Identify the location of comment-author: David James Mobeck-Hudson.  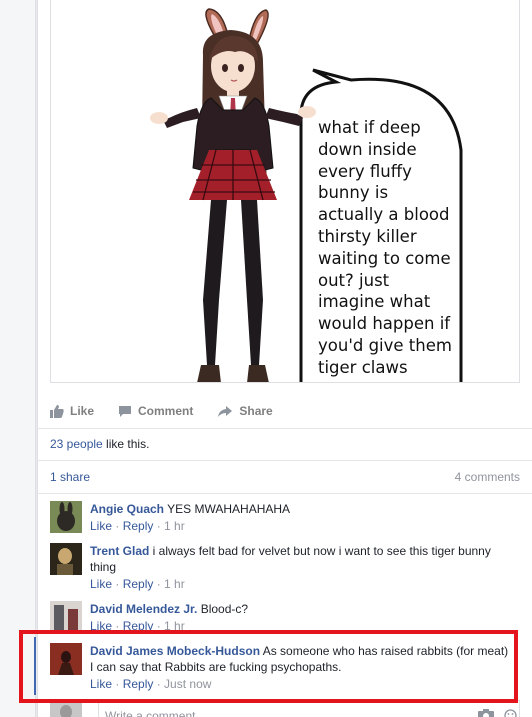
(175, 651).